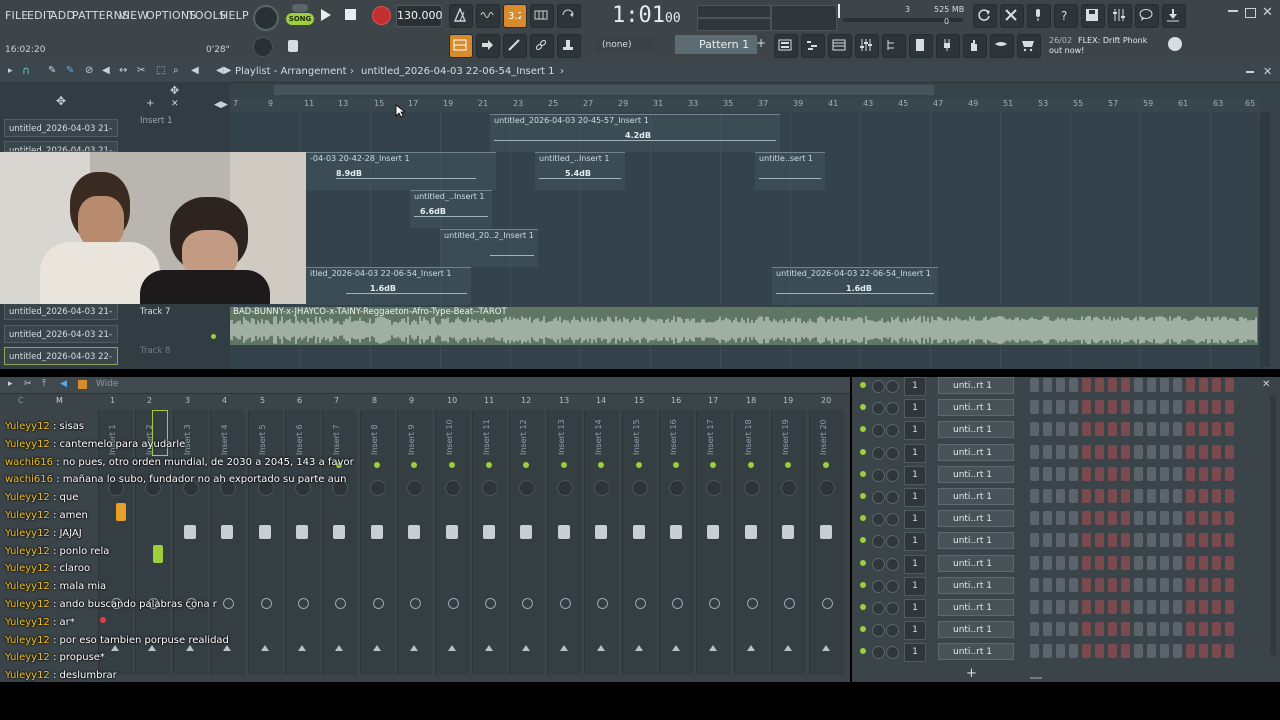  I want to click on master-pitch-slider, so click(368, 46).